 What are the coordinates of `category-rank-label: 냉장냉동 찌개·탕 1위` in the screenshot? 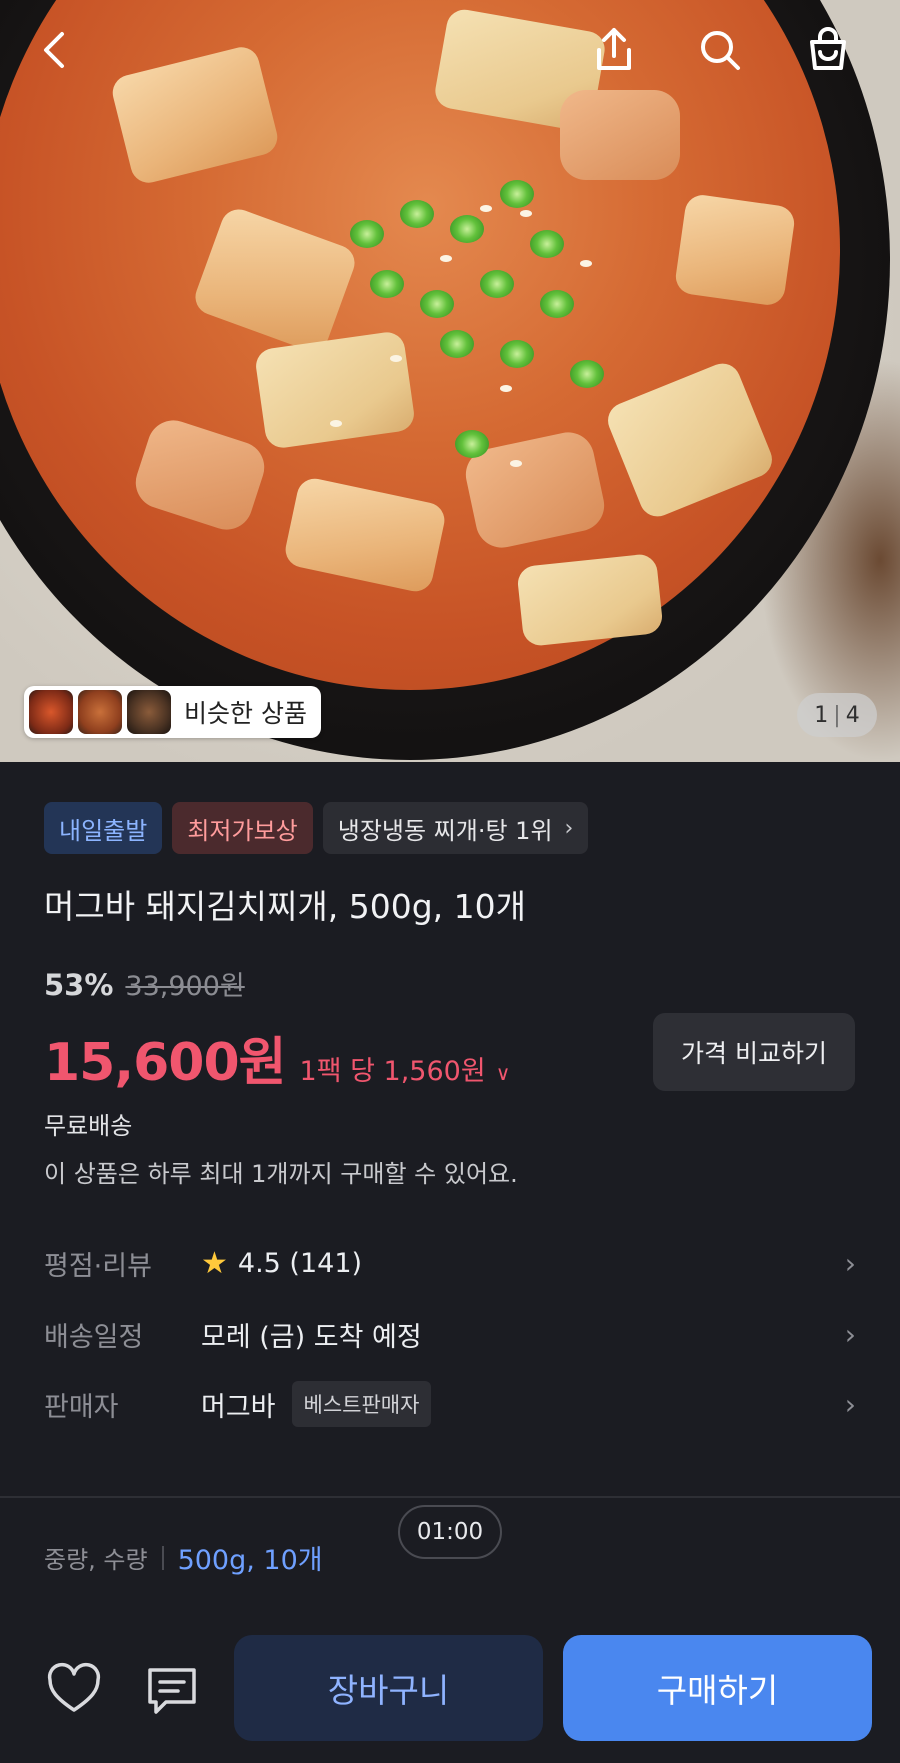 It's located at (445, 830).